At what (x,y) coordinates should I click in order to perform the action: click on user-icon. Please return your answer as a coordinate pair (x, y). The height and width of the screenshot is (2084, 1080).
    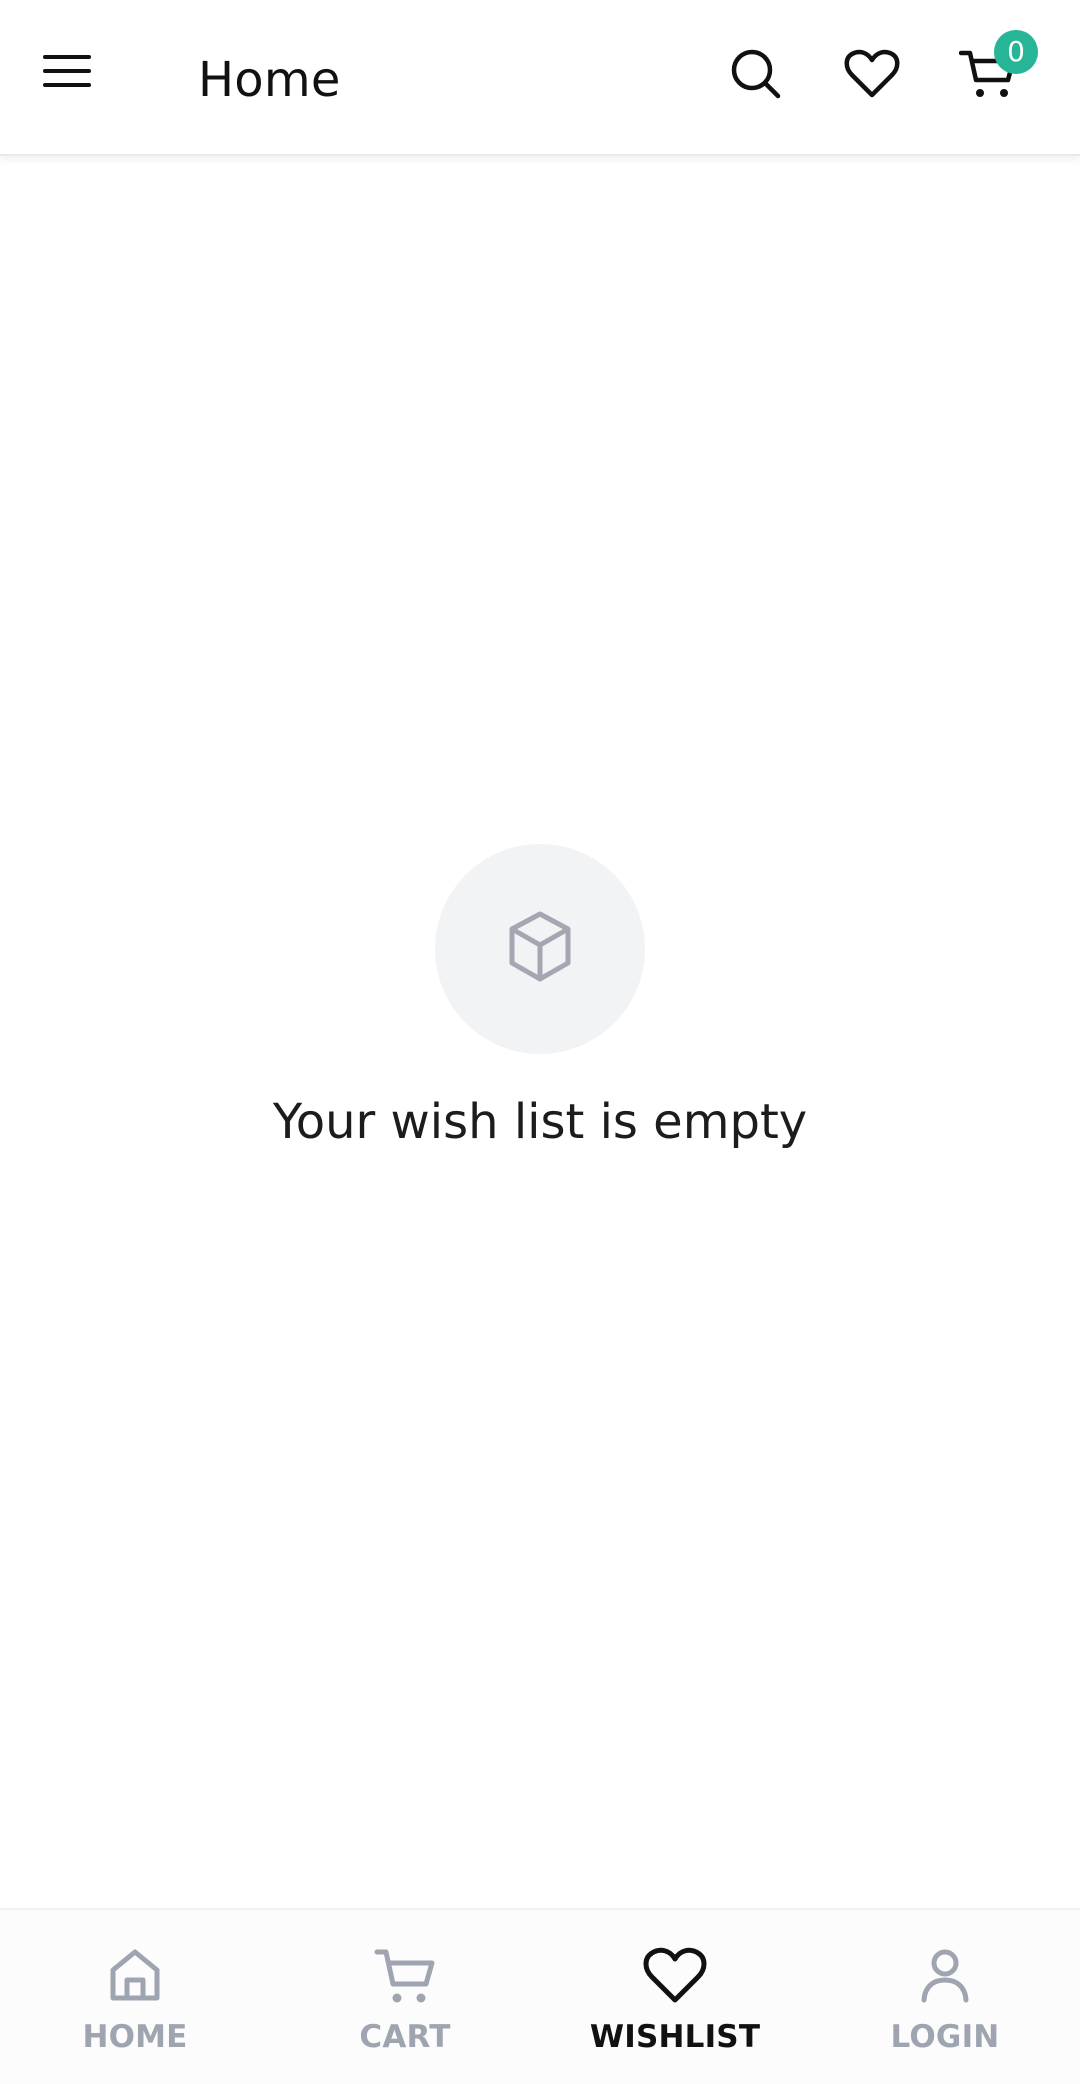
    Looking at the image, I should click on (945, 1976).